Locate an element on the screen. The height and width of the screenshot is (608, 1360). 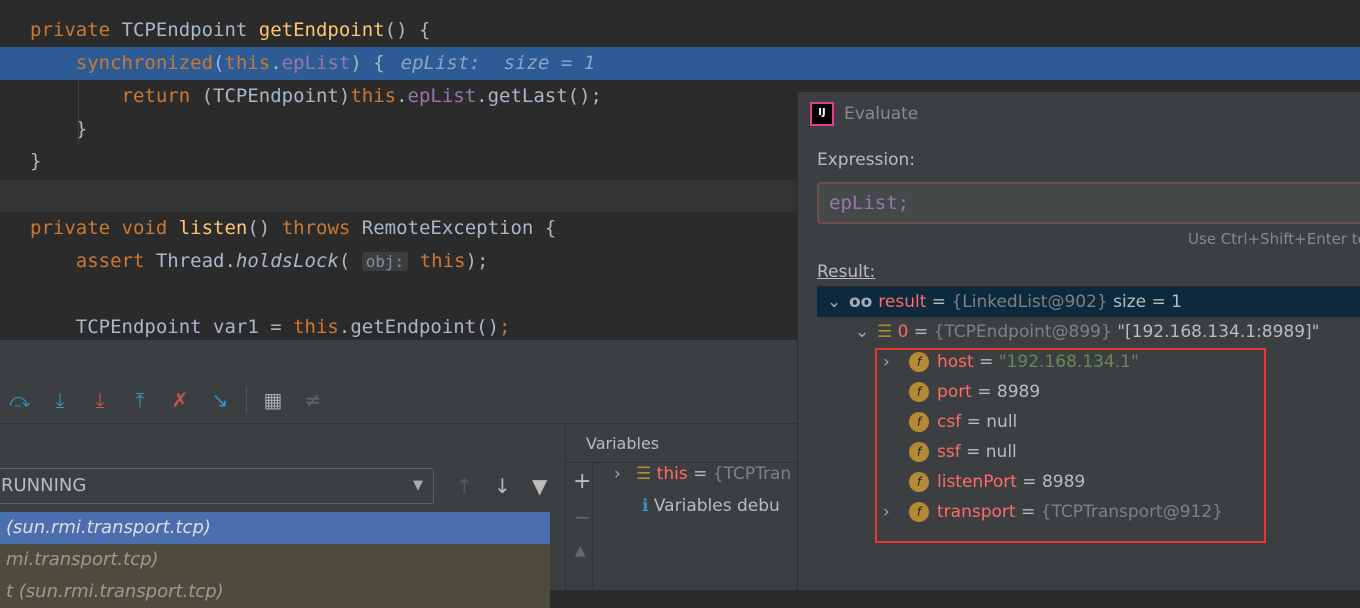
force-step-into-icon: ⤓ is located at coordinates (100, 400).